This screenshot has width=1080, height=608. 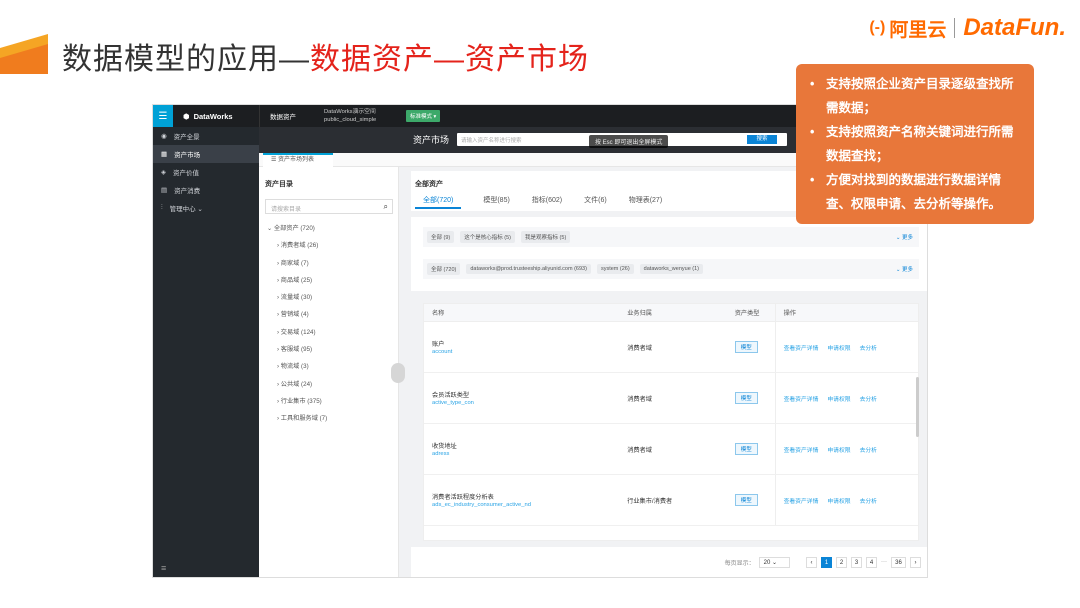 What do you see at coordinates (488, 237) in the screenshot?
I see `filter-chip: 这个是核心指标 (5)` at bounding box center [488, 237].